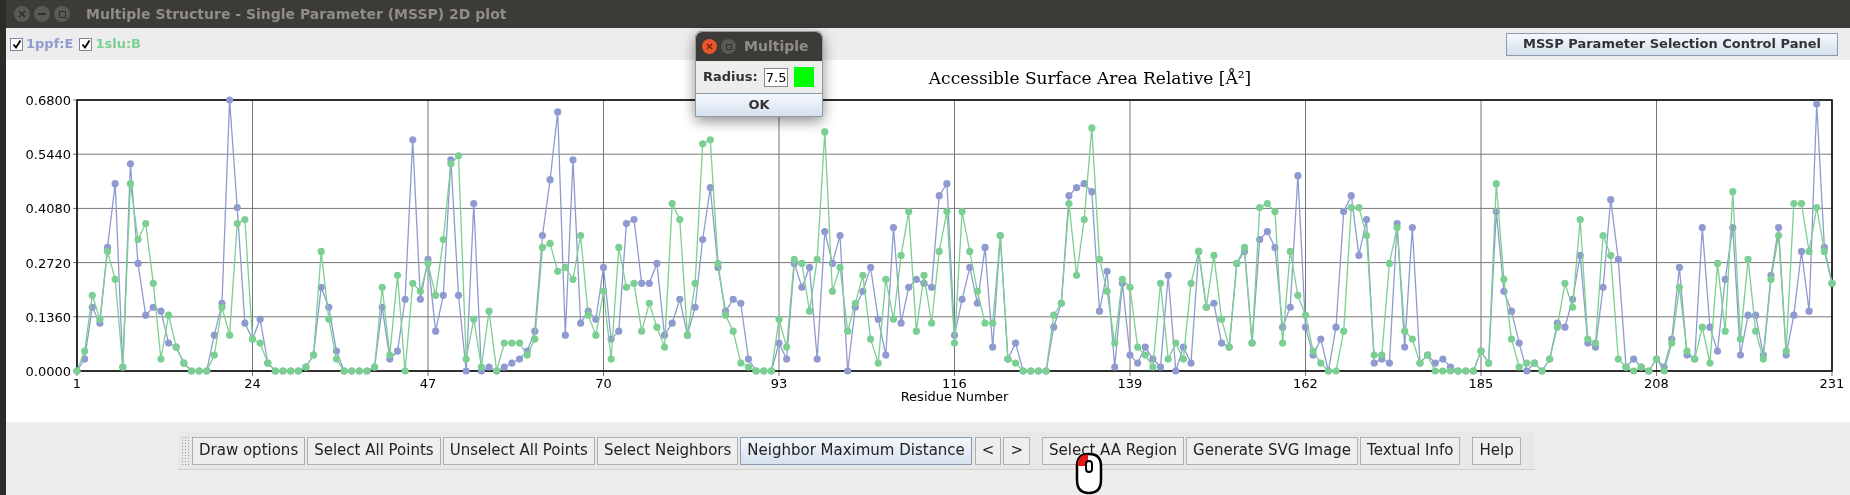 The width and height of the screenshot is (1850, 495). I want to click on toolbar-button: Textual Info, so click(1410, 450).